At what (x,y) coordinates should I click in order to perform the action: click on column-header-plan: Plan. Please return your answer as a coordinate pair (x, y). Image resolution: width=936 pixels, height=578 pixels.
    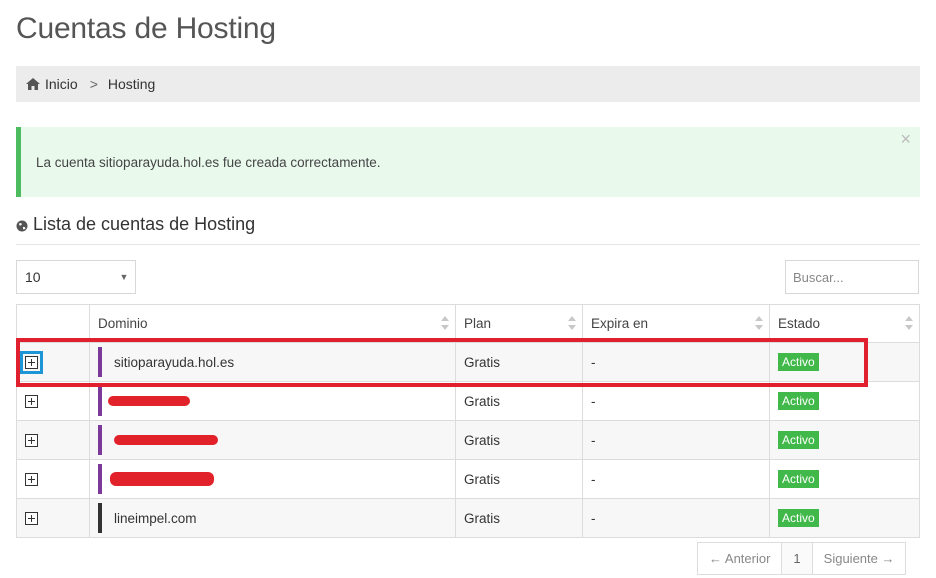
    Looking at the image, I should click on (519, 323).